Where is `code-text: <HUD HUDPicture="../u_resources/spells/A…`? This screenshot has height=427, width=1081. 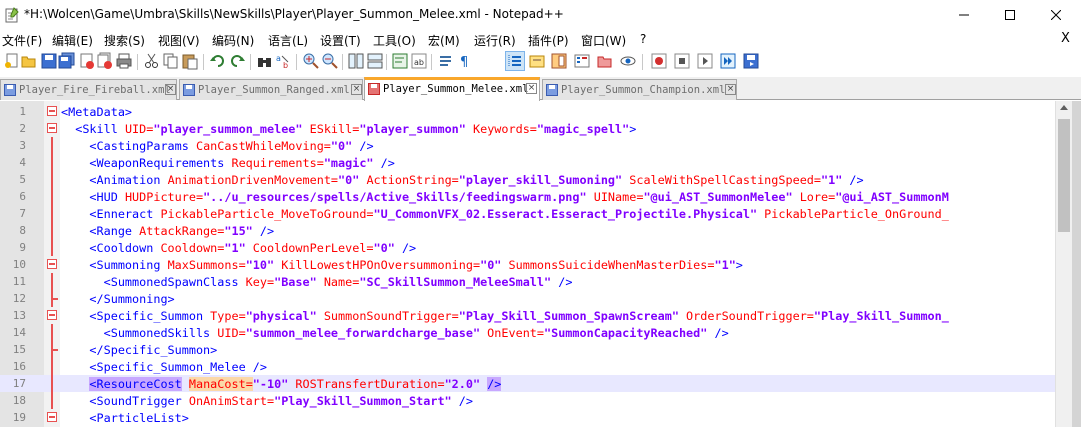
code-text: <HUD HUDPicture="../u_resources/spells/A… is located at coordinates (504, 197).